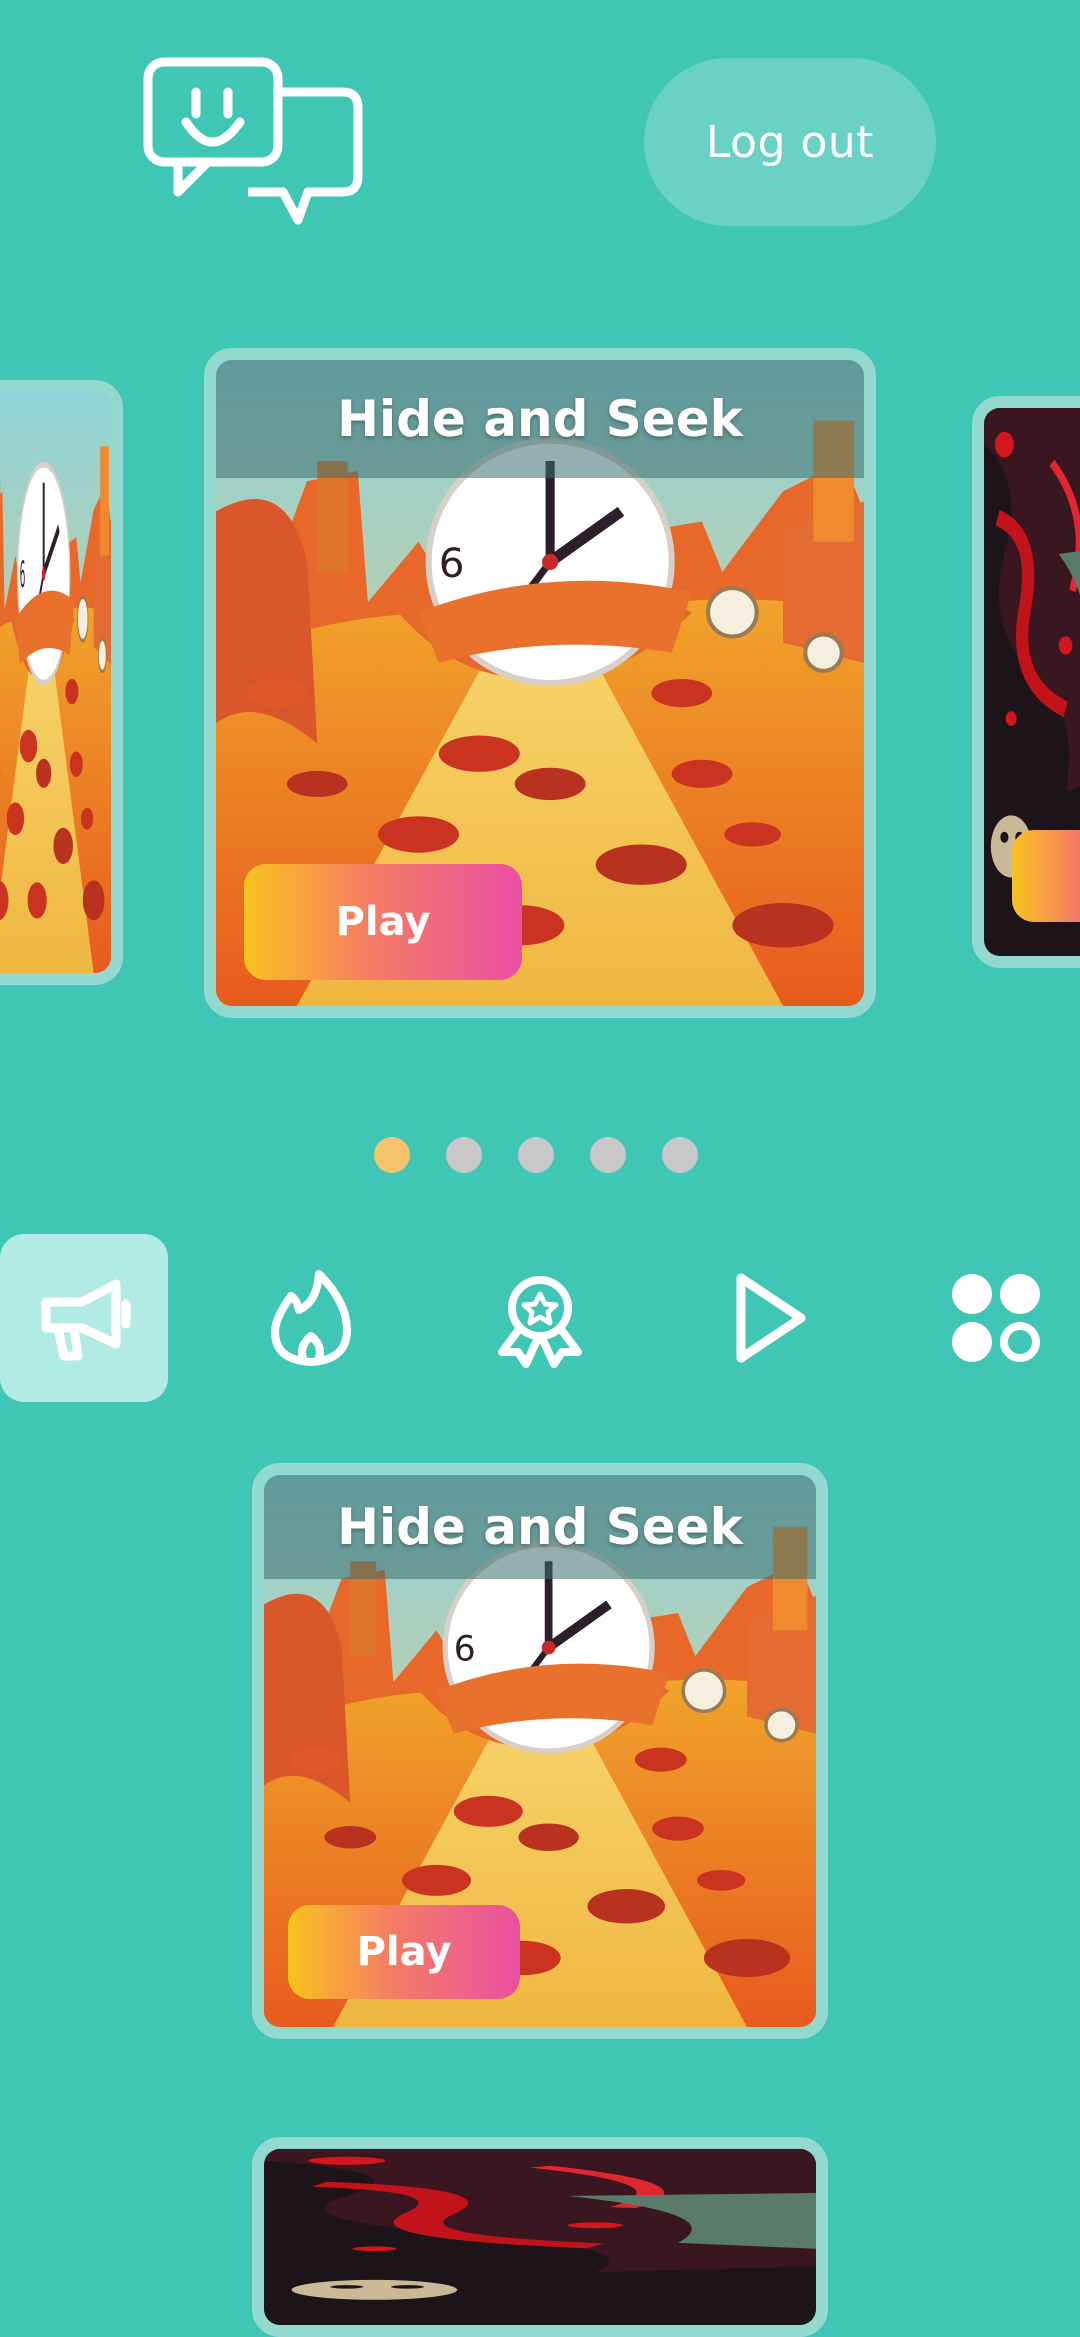 The width and height of the screenshot is (1080, 2337). I want to click on play-button-peek, so click(1046, 876).